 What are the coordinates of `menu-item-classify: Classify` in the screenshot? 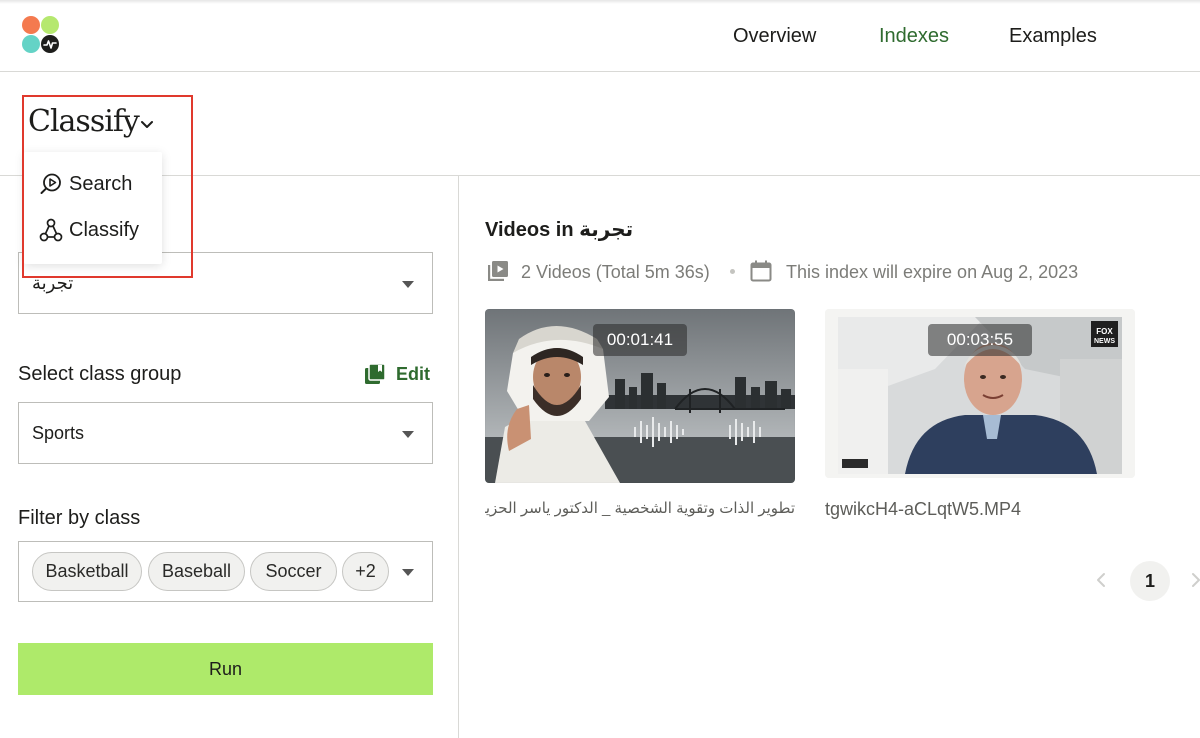 It's located at (93, 230).